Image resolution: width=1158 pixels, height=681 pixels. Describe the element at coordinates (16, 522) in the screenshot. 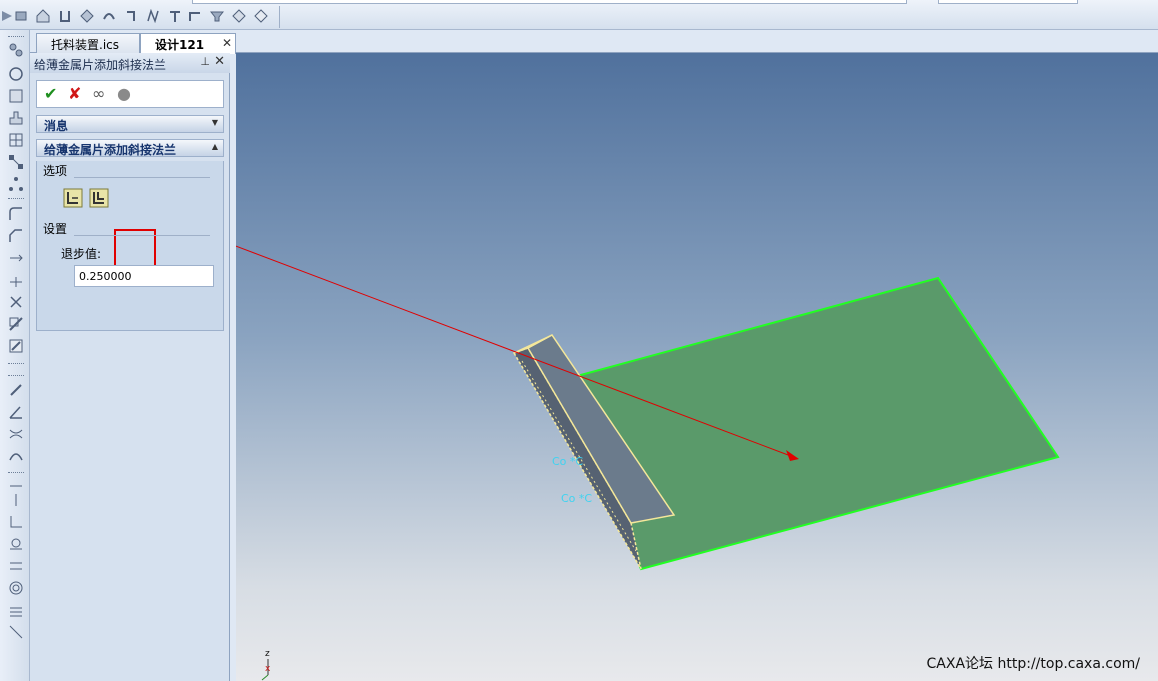

I see `perpendicular-icon` at that location.